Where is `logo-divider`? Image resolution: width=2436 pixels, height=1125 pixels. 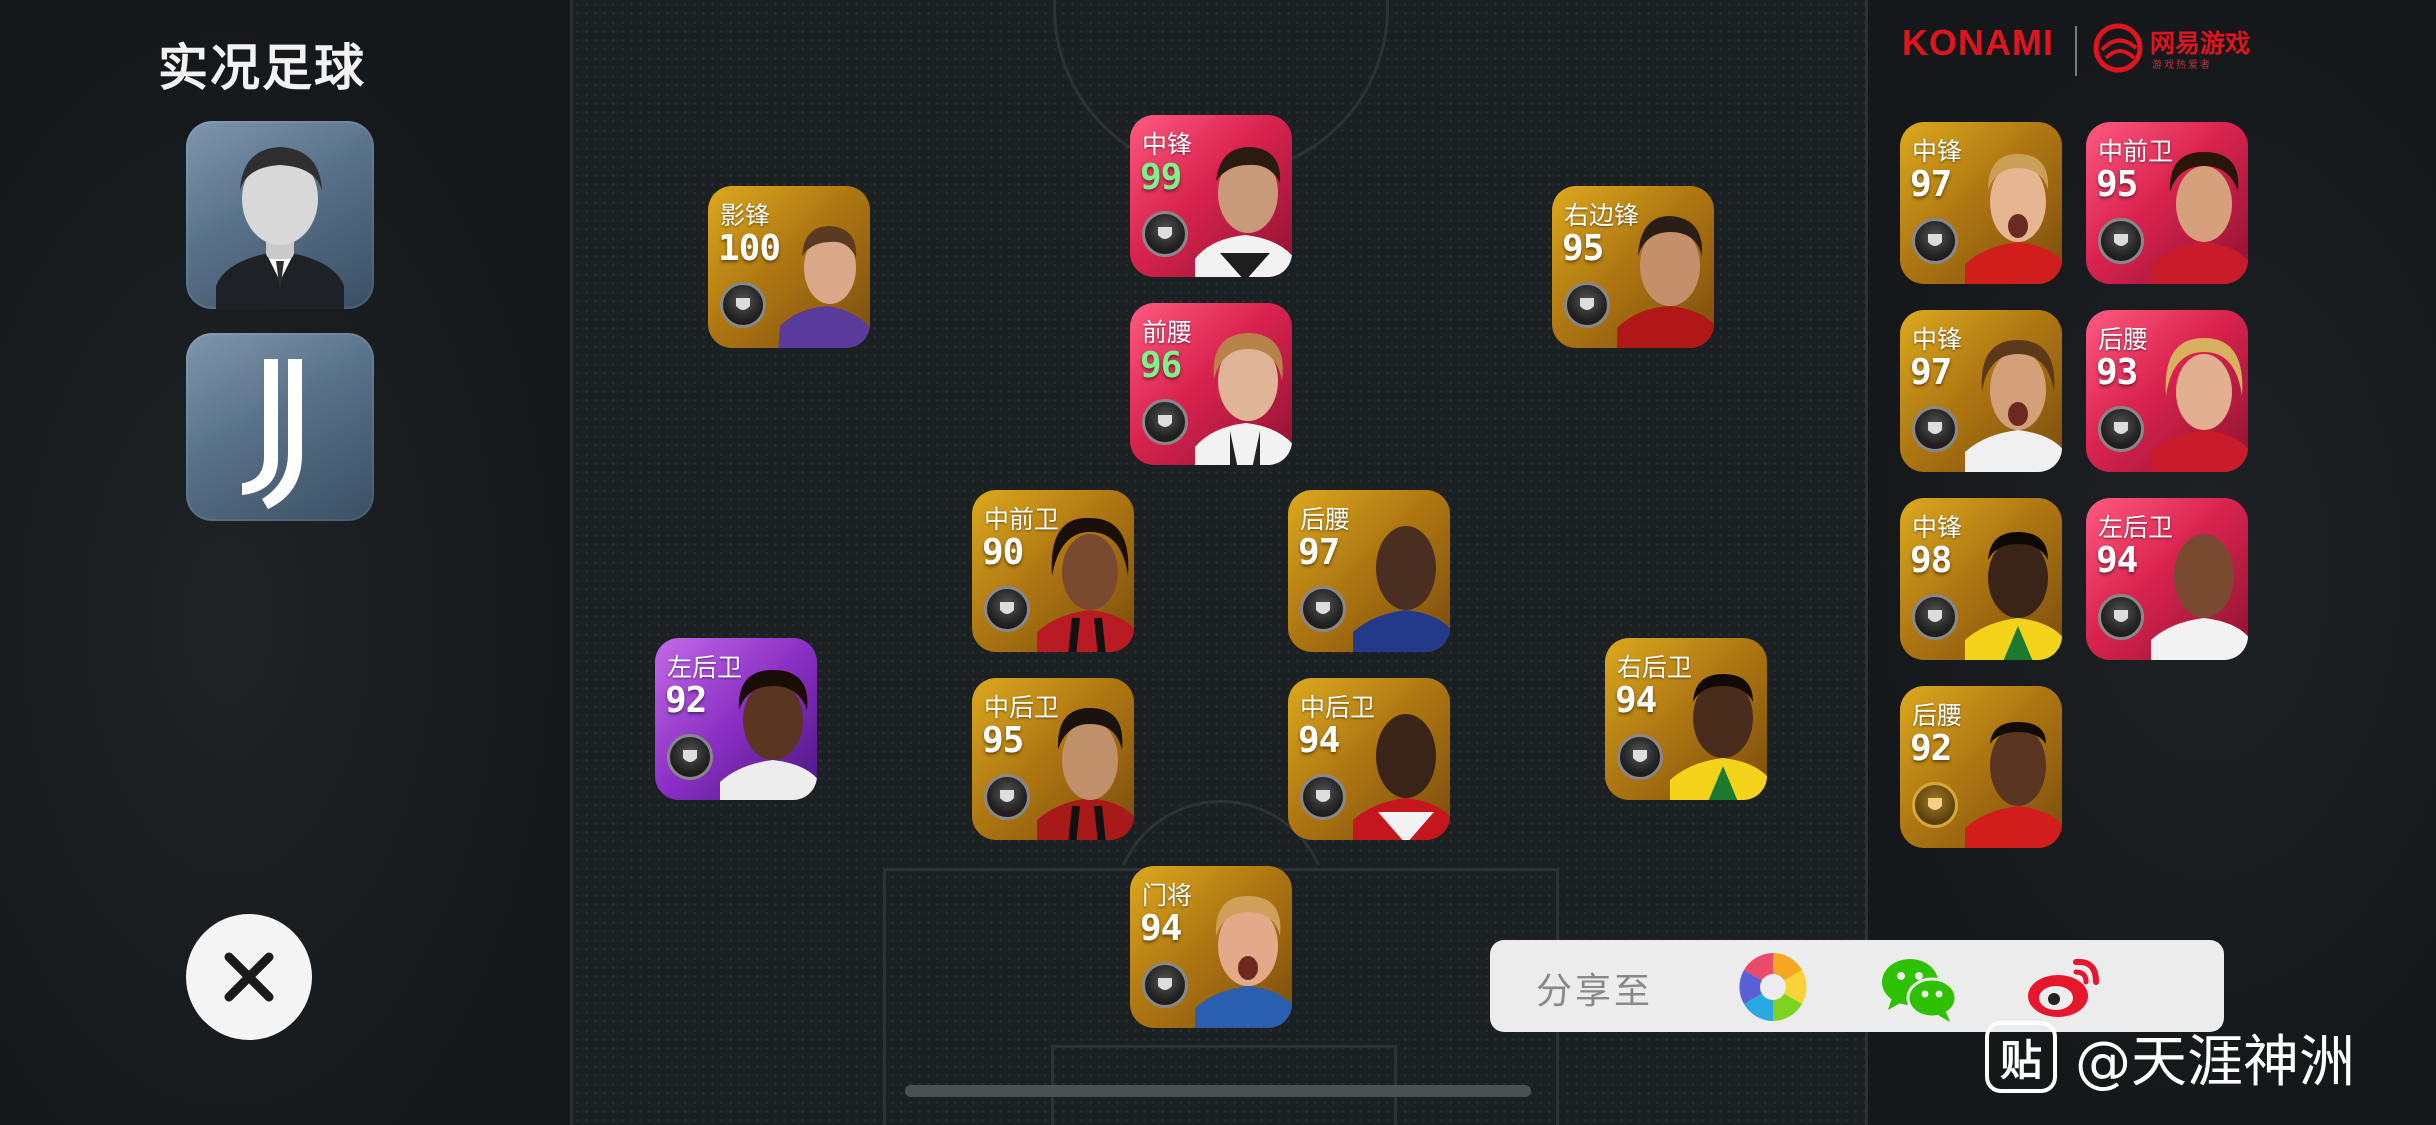 logo-divider is located at coordinates (2076, 51).